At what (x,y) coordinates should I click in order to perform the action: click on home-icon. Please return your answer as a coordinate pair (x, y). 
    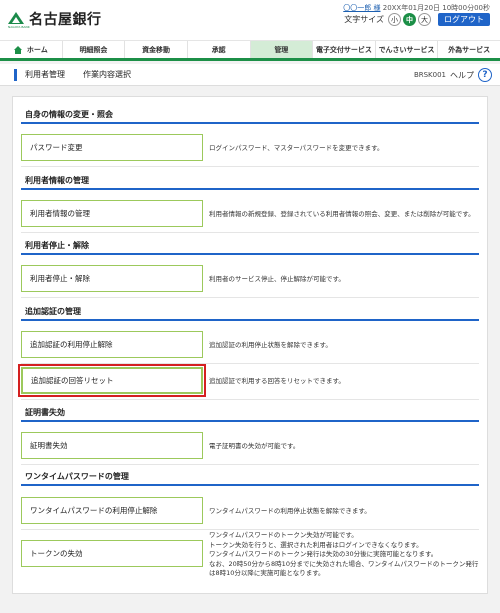
    Looking at the image, I should click on (18, 49).